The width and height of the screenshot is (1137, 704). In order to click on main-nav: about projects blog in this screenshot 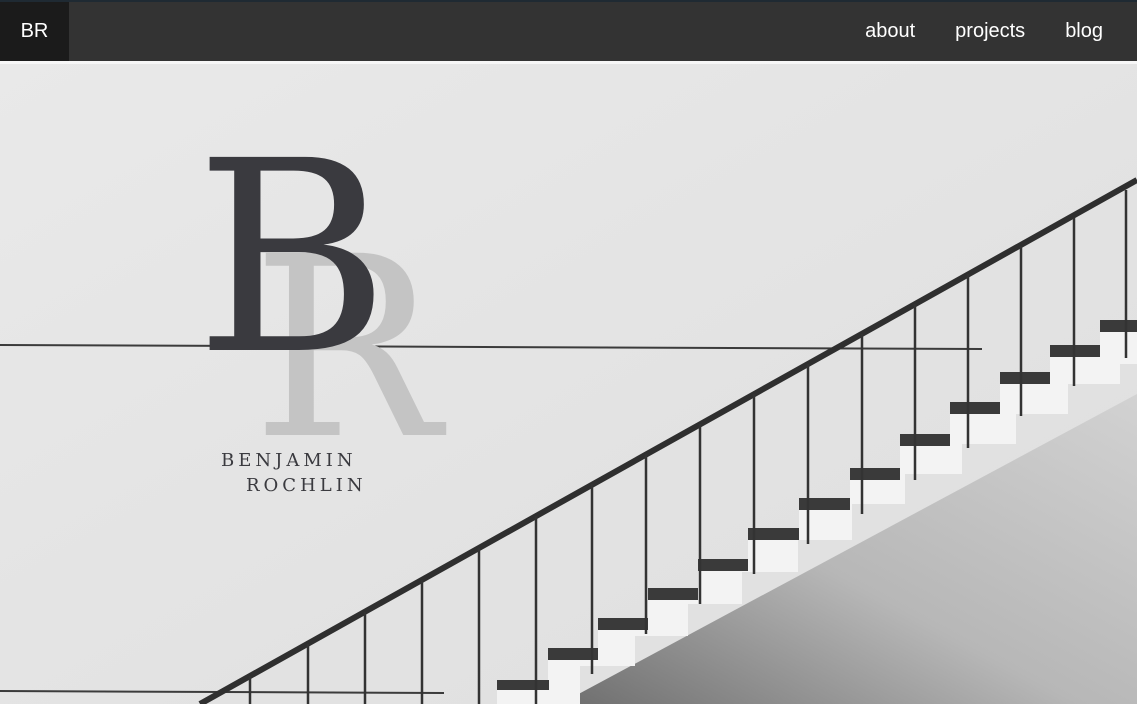, I will do `click(964, 31)`.